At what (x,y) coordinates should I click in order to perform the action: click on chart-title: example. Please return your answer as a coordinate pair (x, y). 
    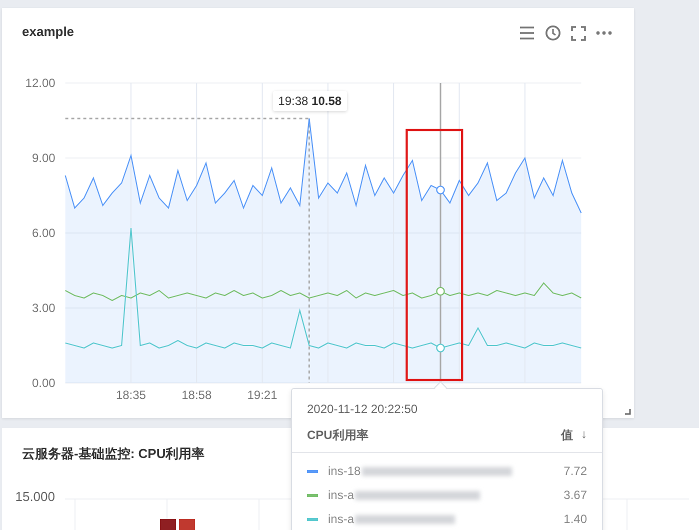
    Looking at the image, I should click on (48, 31).